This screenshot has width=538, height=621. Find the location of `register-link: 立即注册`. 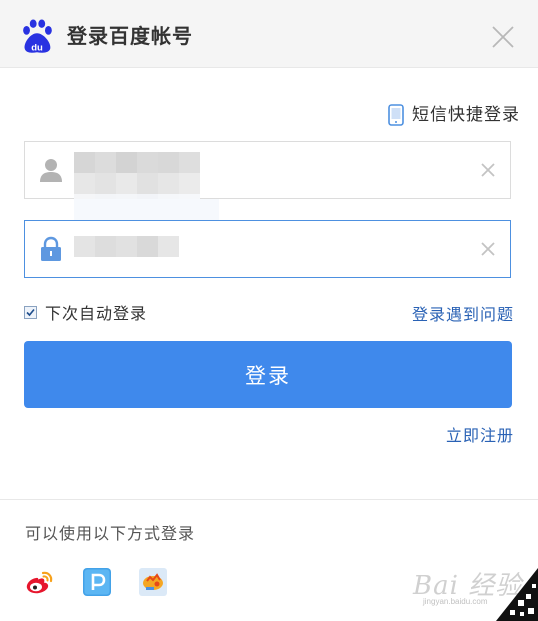

register-link: 立即注册 is located at coordinates (480, 434).